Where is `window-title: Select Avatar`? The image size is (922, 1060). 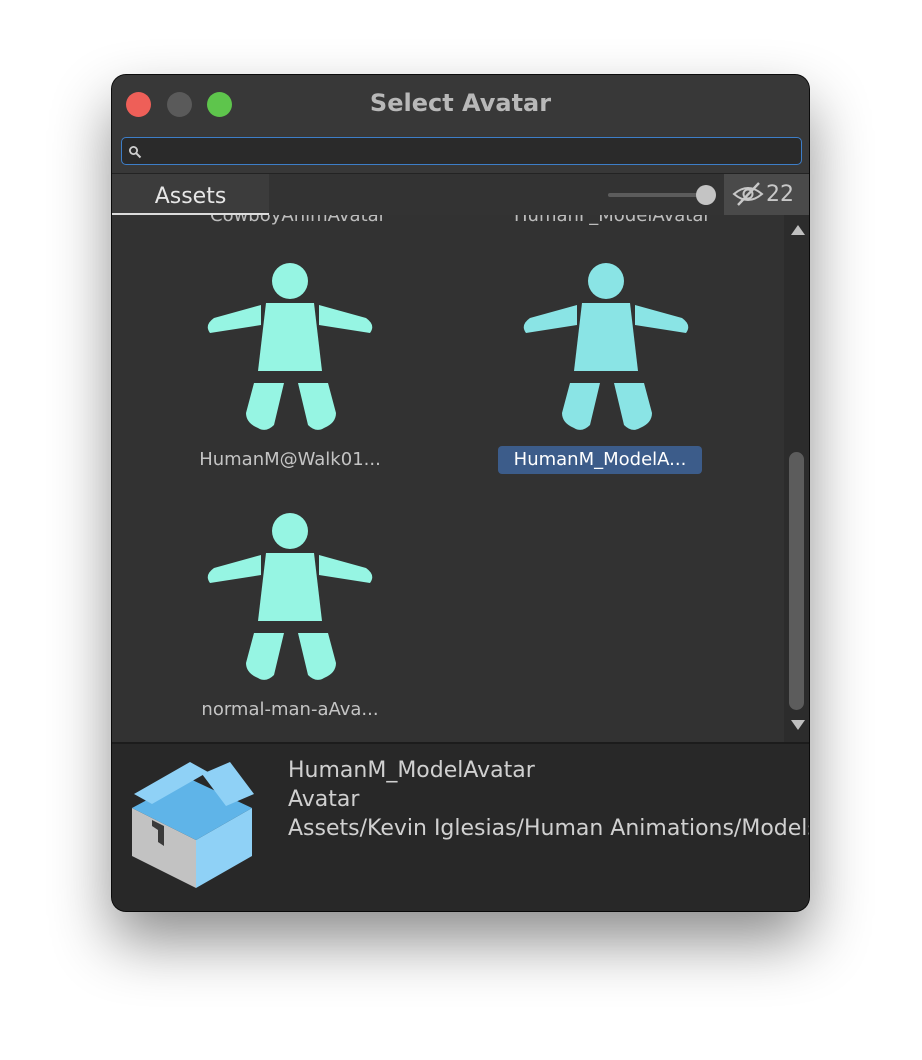 window-title: Select Avatar is located at coordinates (460, 103).